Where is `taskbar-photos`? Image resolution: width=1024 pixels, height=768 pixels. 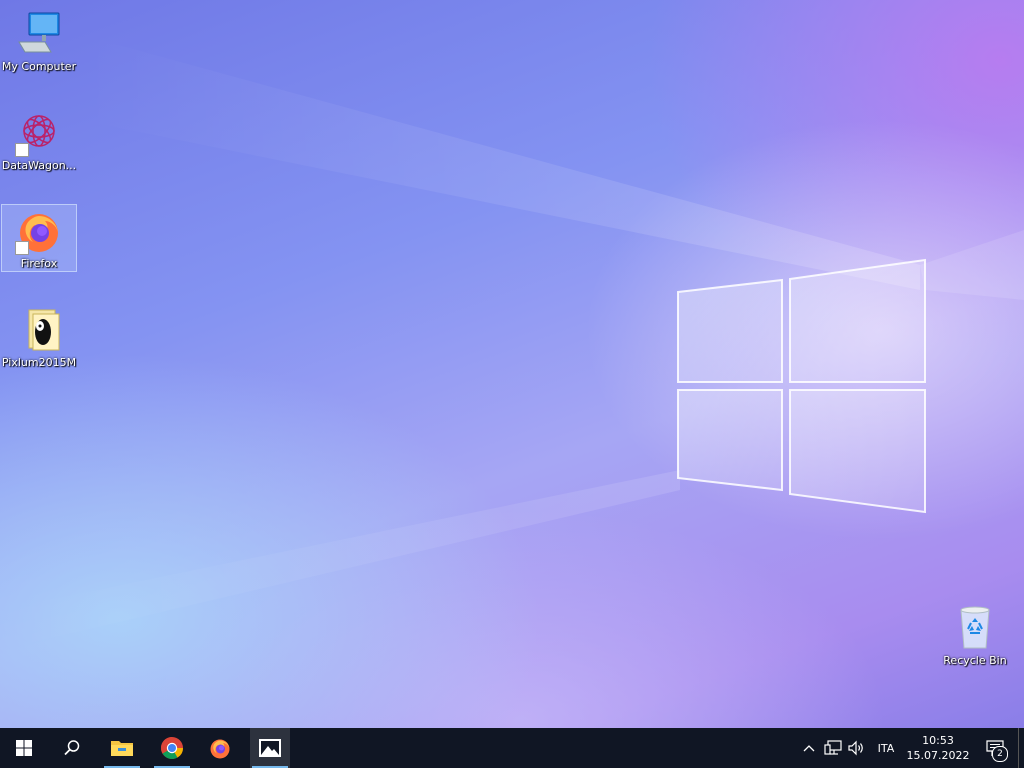
taskbar-photos is located at coordinates (270, 748).